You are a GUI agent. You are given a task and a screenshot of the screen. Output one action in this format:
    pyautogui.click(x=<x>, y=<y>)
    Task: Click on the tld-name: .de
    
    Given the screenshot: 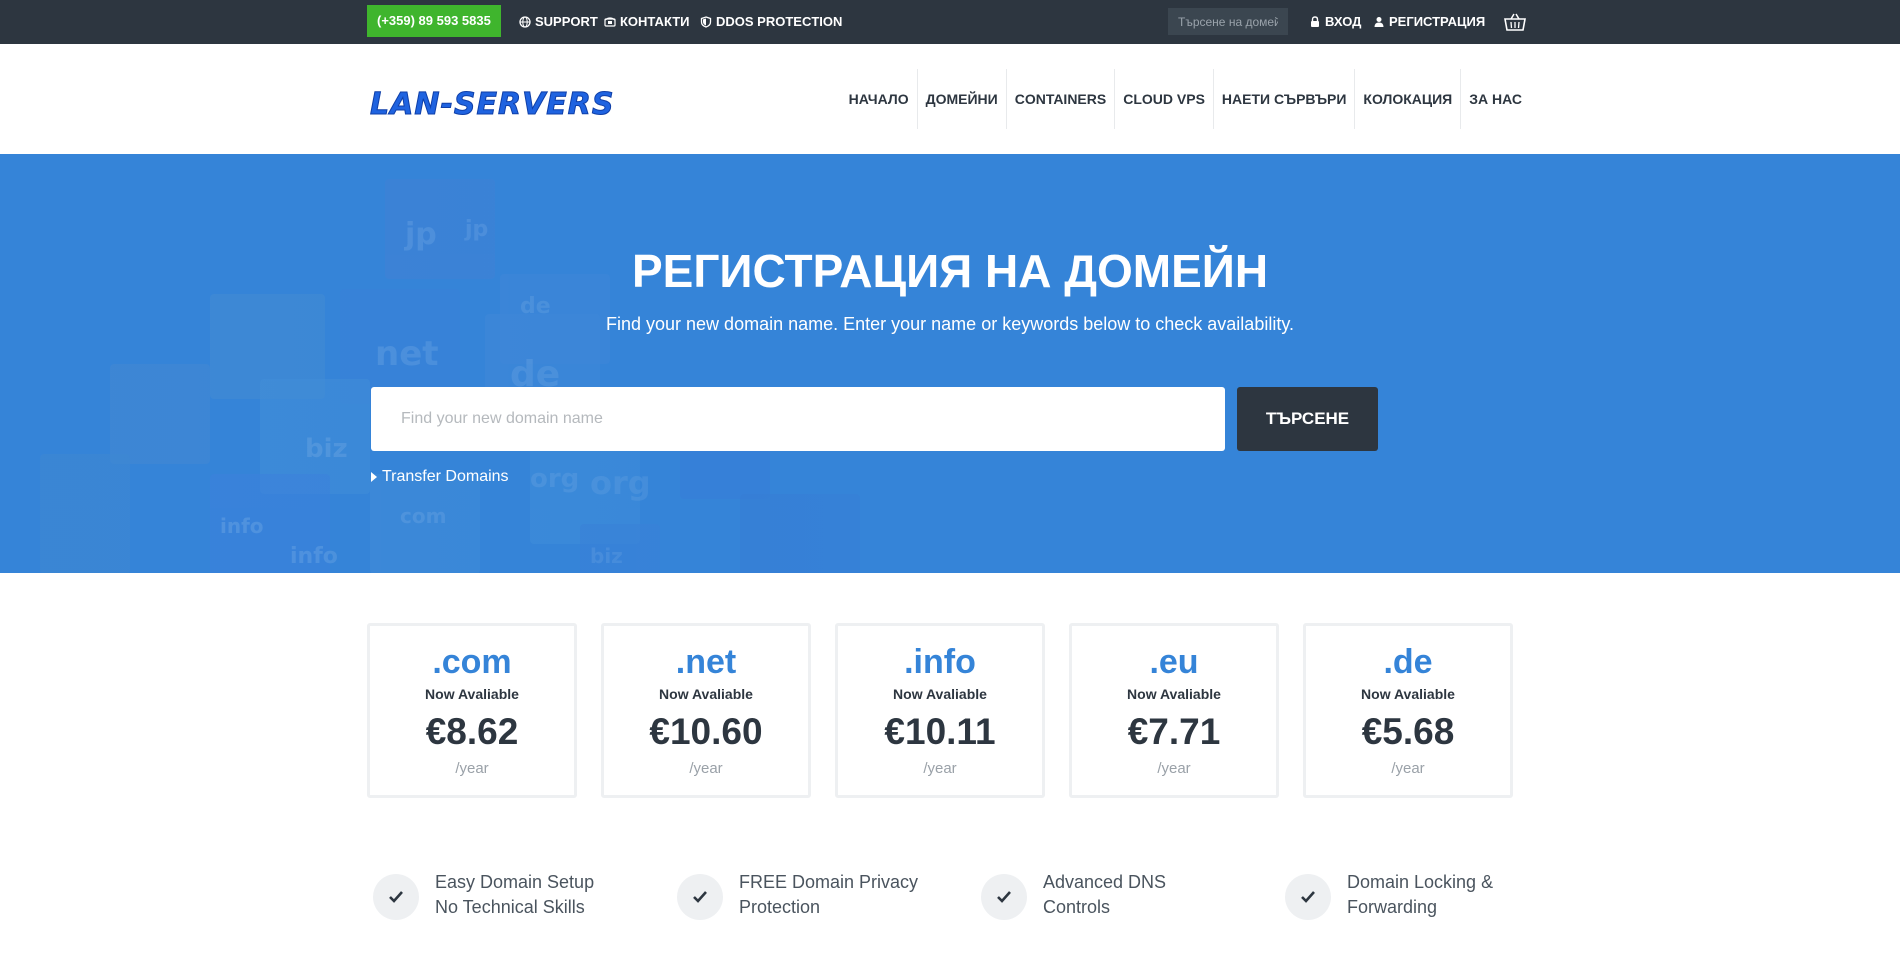 What is the action you would take?
    pyautogui.click(x=1408, y=662)
    